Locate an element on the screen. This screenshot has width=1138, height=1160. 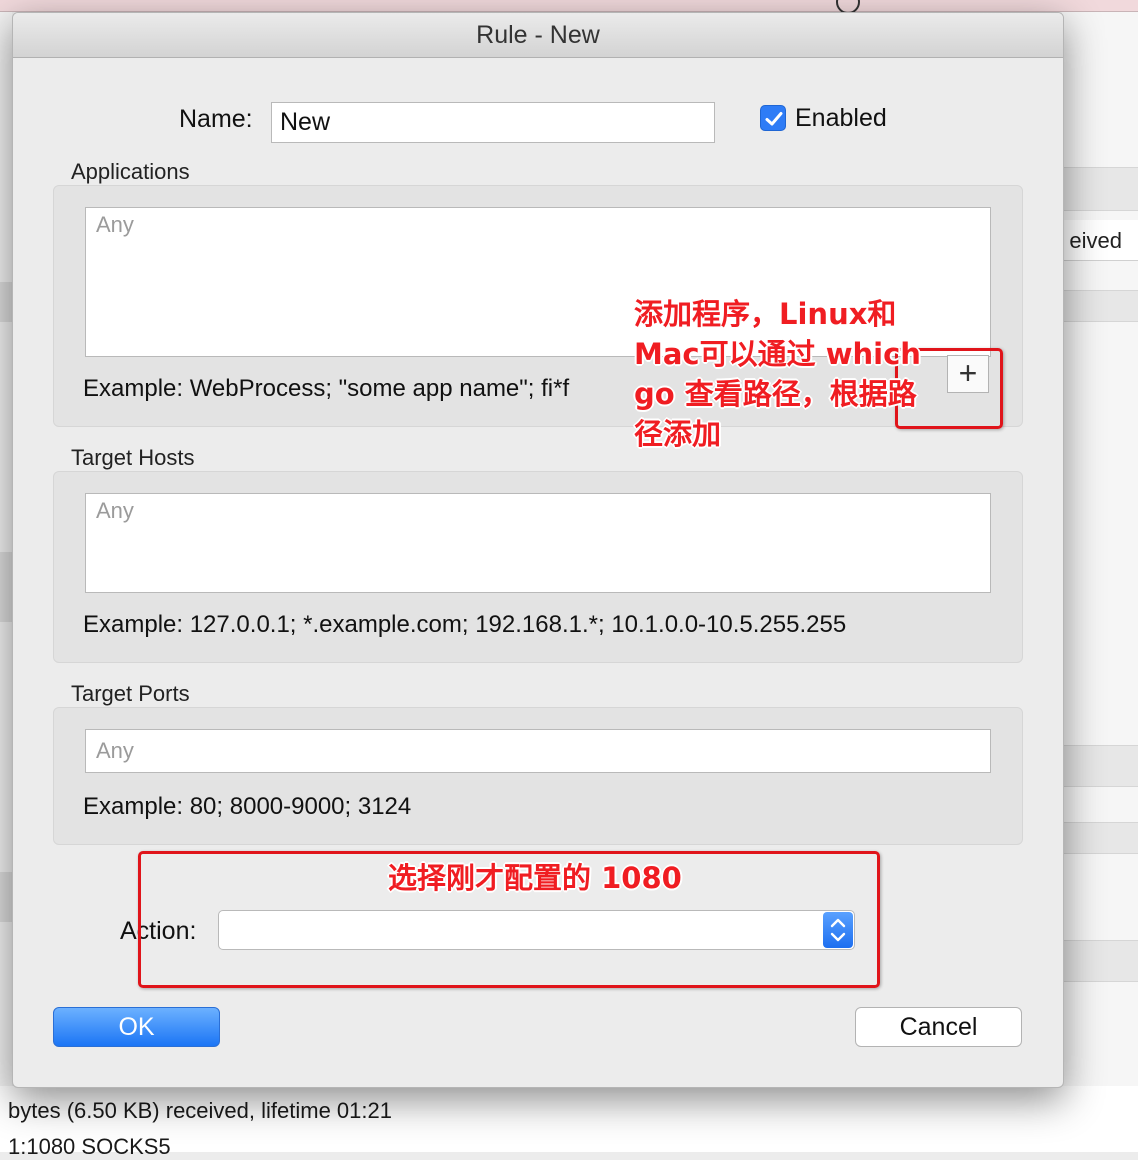
annotation-text-action: 选择刚才配置的 1080 is located at coordinates (535, 878).